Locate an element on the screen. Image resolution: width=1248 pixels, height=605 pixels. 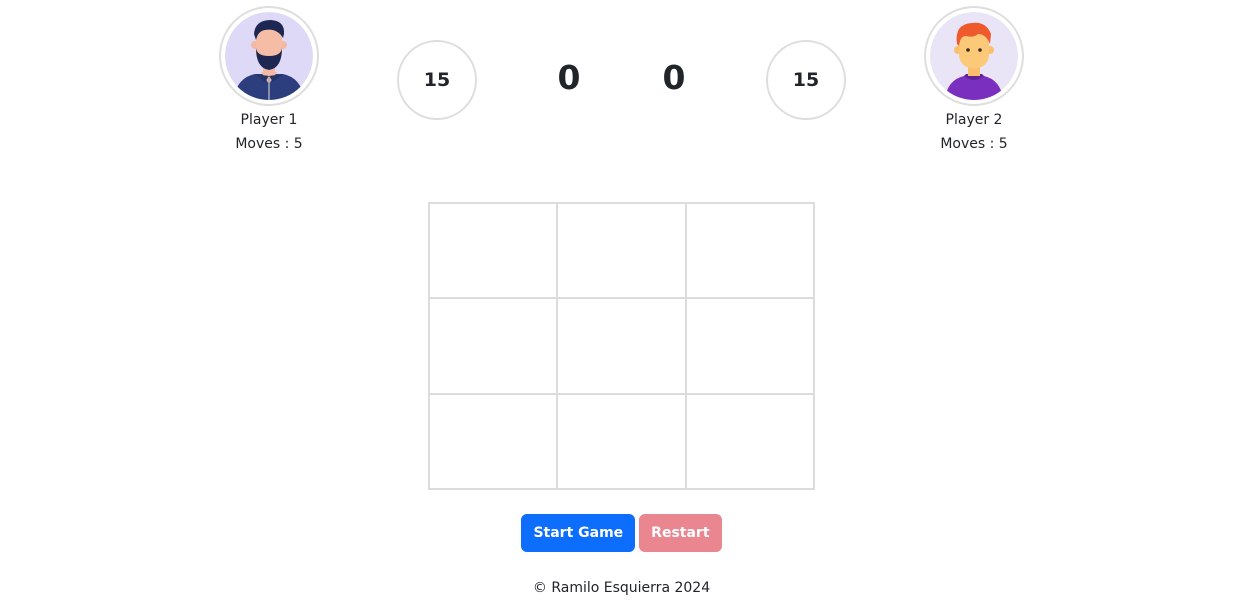
game-board is located at coordinates (621, 346).